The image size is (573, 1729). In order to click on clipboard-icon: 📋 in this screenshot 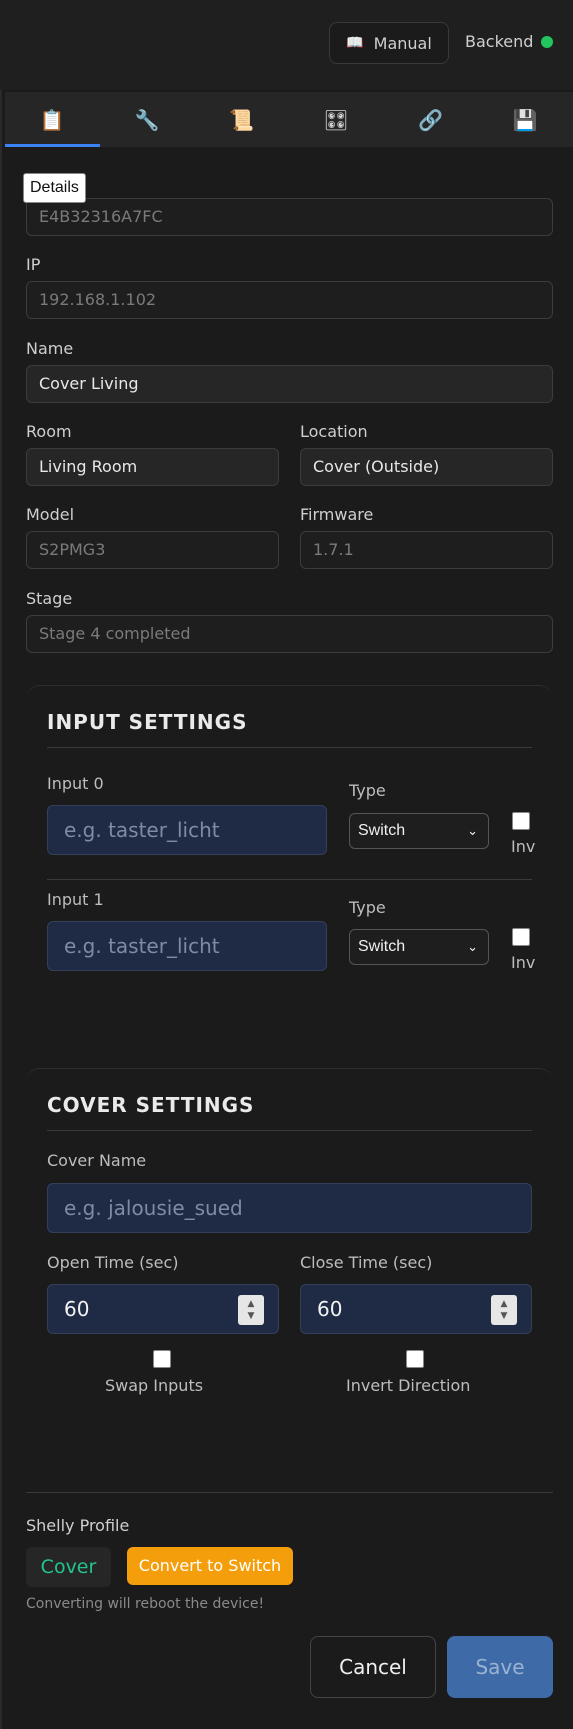, I will do `click(52, 119)`.